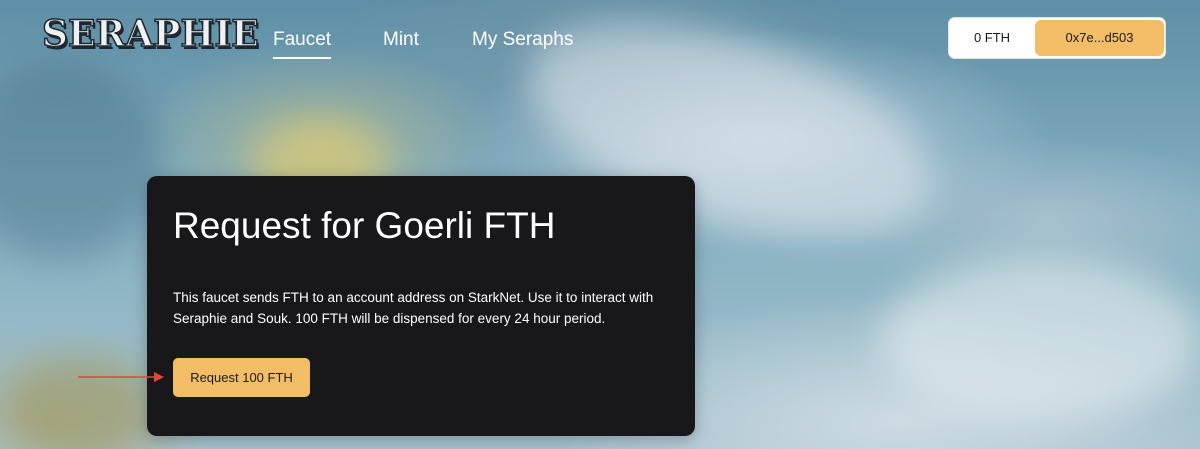 The image size is (1200, 449). I want to click on wallet-balance: 0 FTH, so click(992, 37).